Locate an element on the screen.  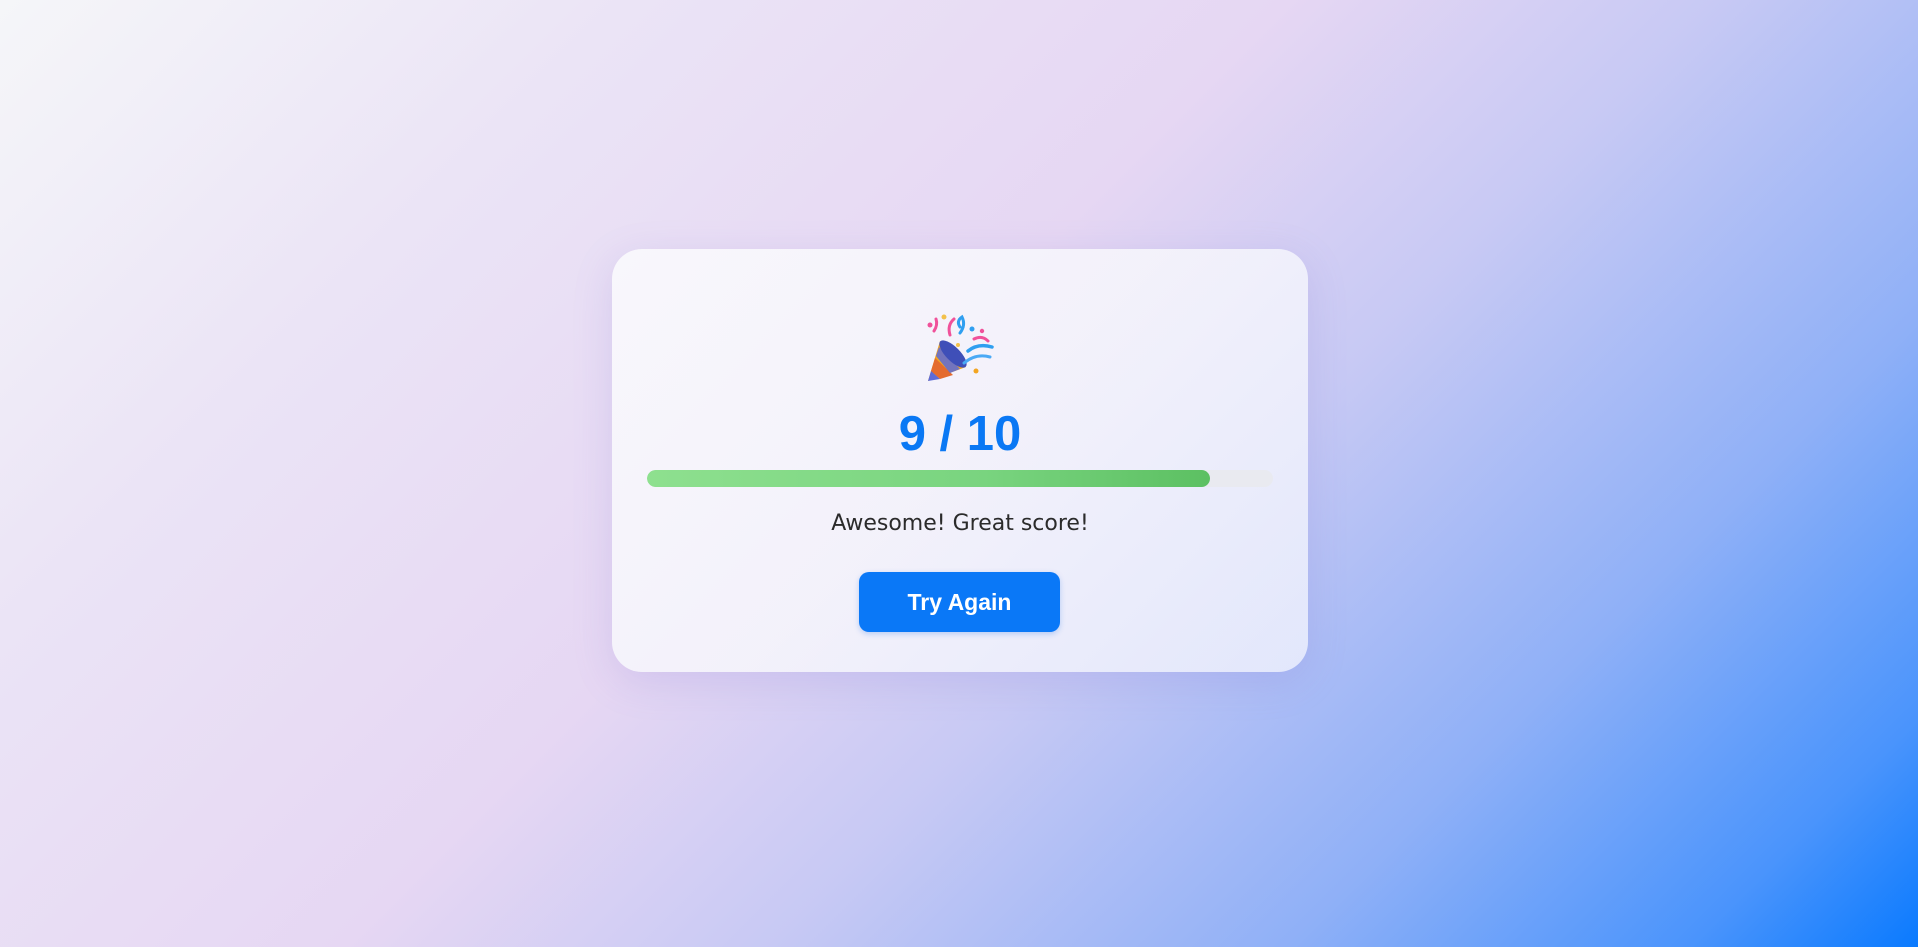
score-progress-bar is located at coordinates (960, 478).